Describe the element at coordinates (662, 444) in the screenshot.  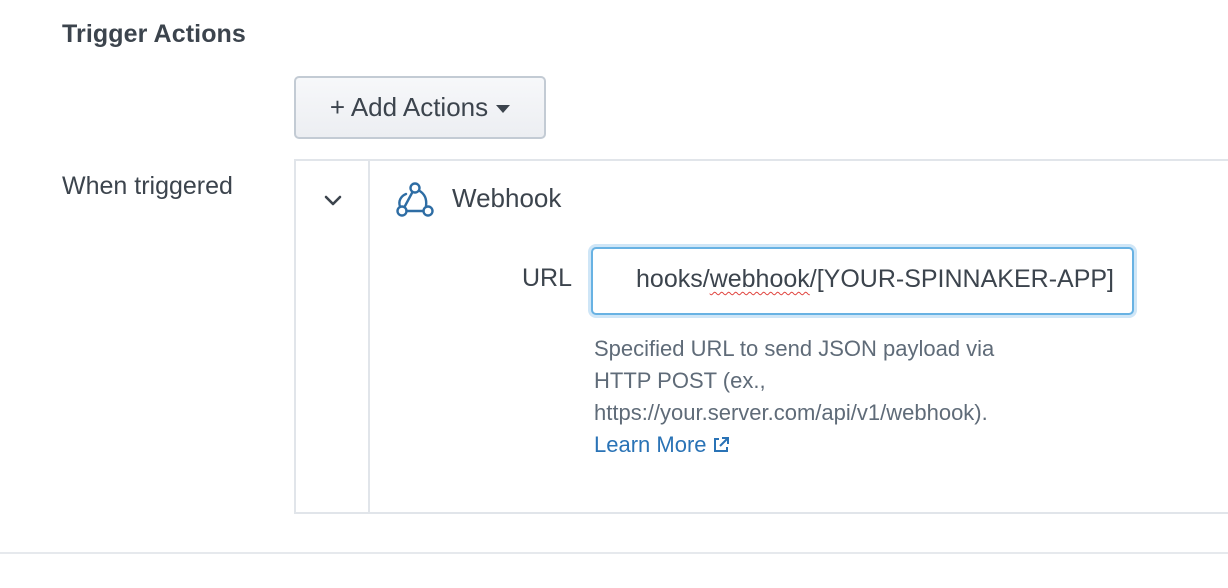
I see `learn-more-link: Learn More` at that location.